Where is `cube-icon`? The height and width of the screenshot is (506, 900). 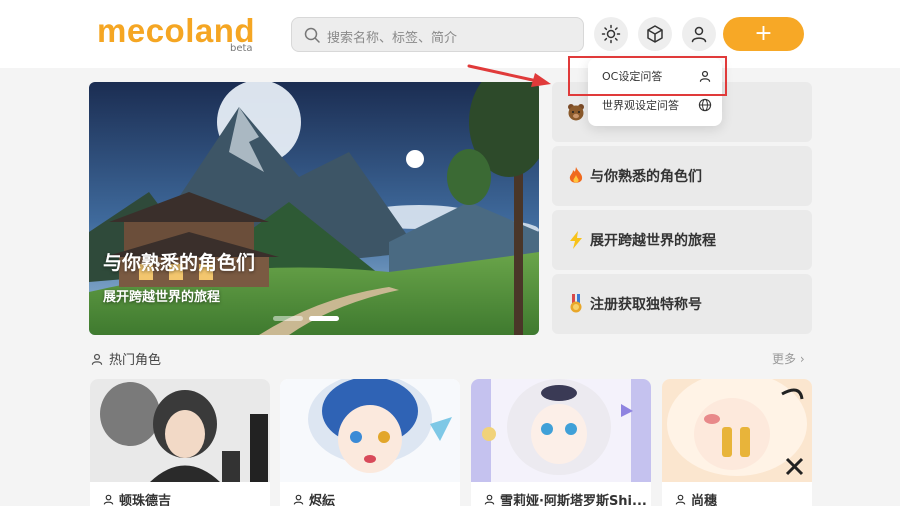
cube-icon is located at coordinates (655, 34).